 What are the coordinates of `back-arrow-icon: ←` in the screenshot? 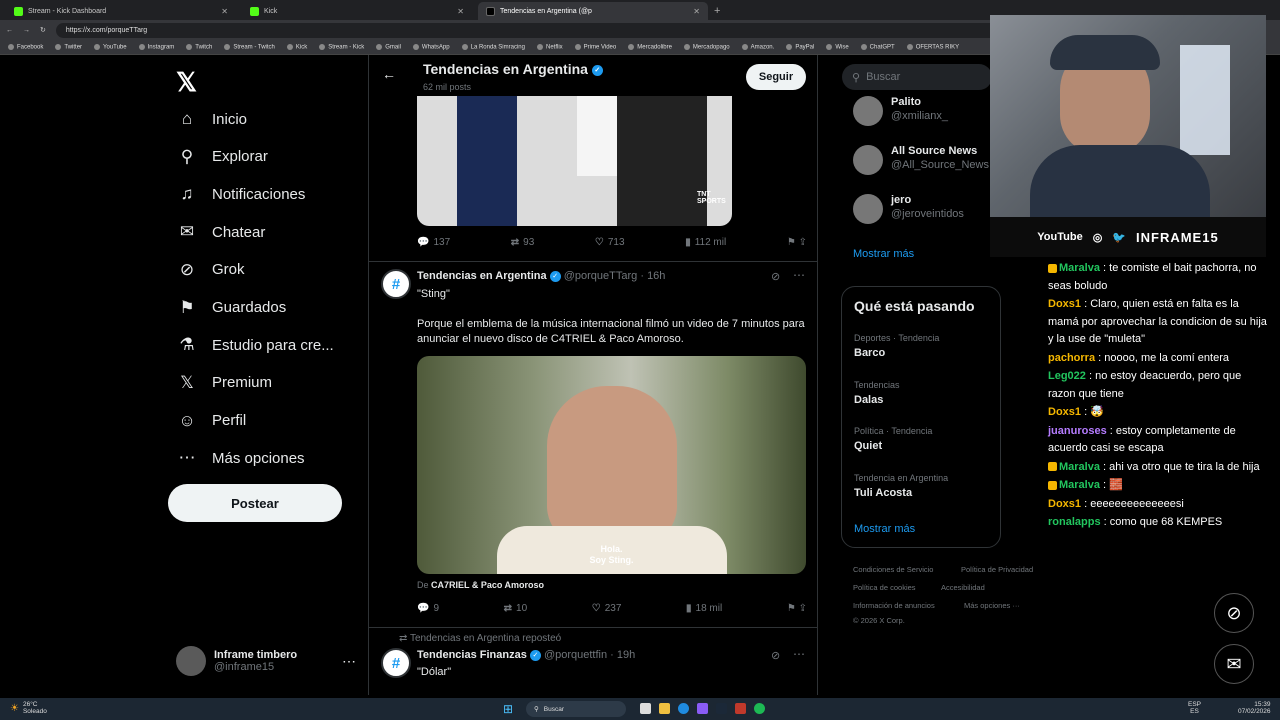 It's located at (389, 74).